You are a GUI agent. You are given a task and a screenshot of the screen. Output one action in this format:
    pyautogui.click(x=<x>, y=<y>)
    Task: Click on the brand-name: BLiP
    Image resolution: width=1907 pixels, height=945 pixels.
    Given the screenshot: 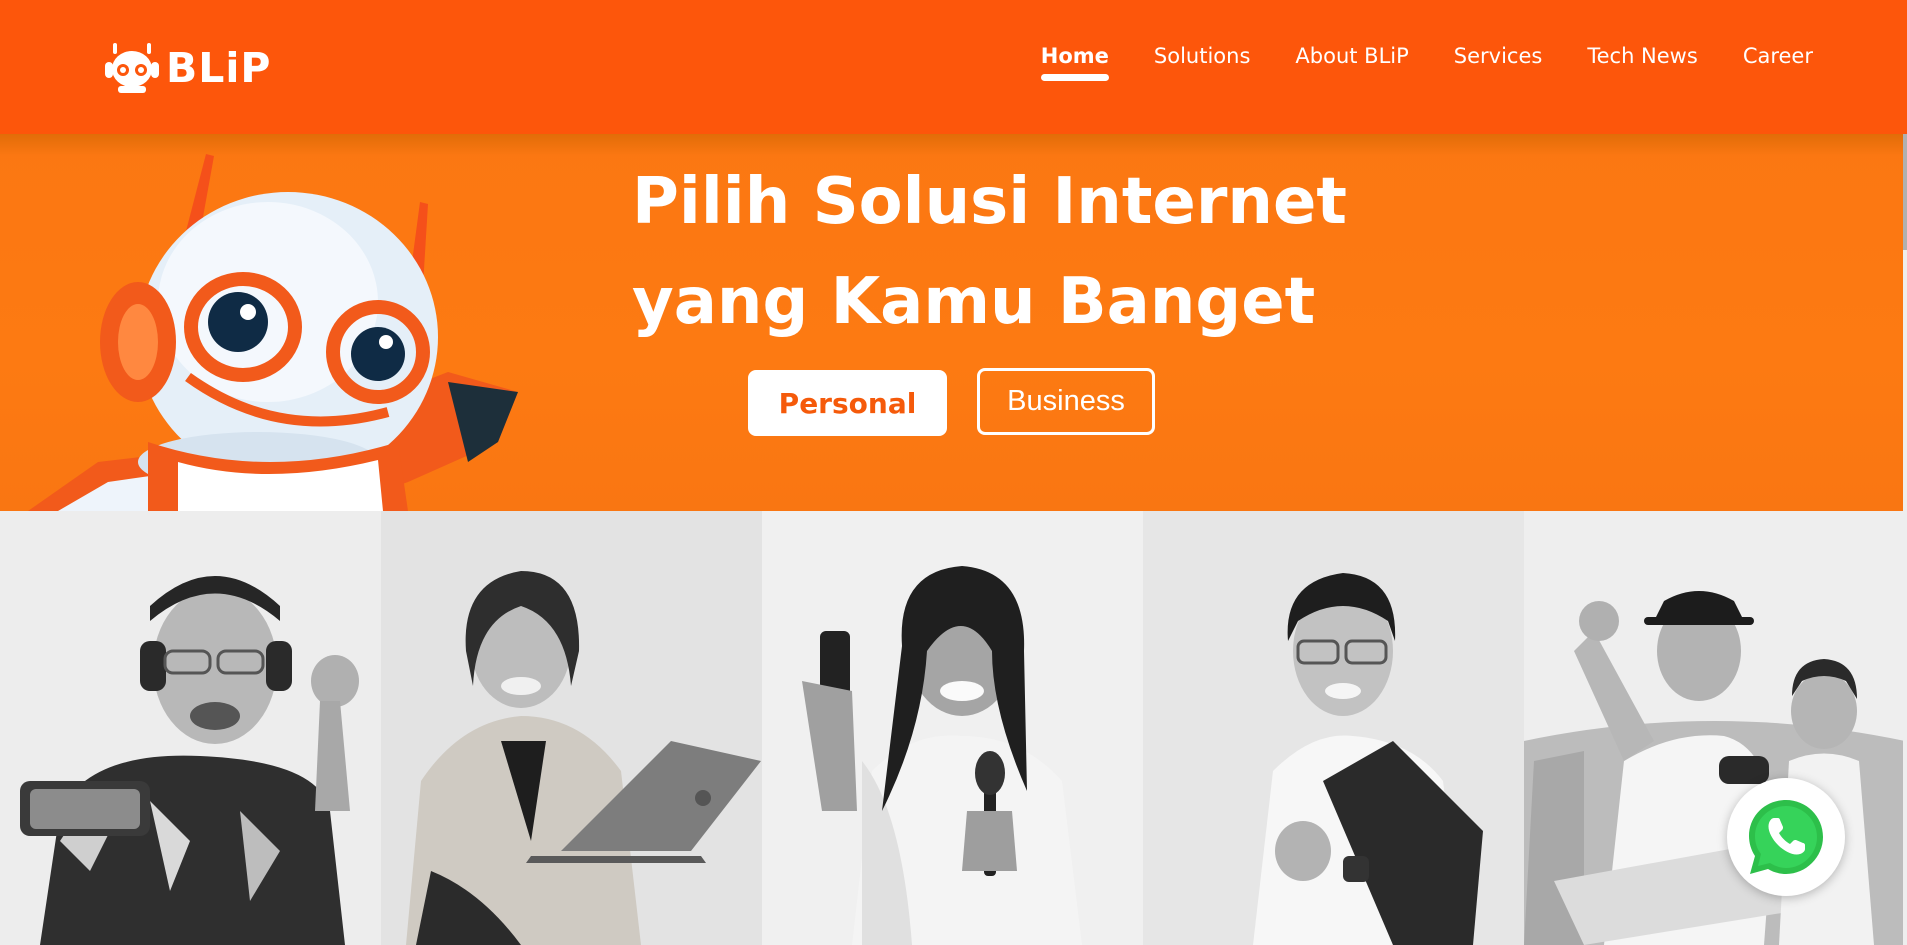 What is the action you would take?
    pyautogui.click(x=219, y=68)
    